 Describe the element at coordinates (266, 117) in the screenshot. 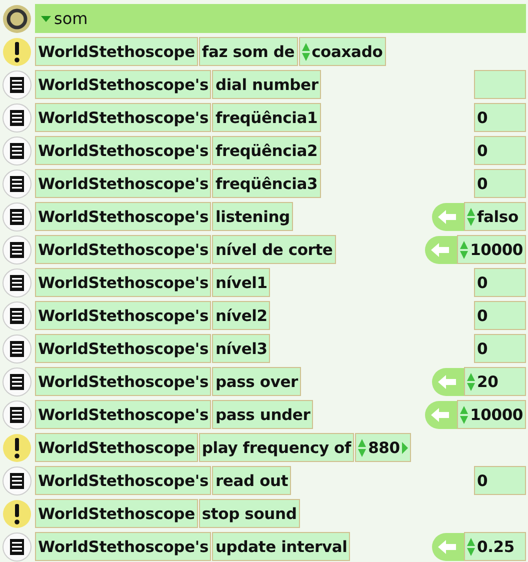

I see `label-cell: freqüência1` at that location.